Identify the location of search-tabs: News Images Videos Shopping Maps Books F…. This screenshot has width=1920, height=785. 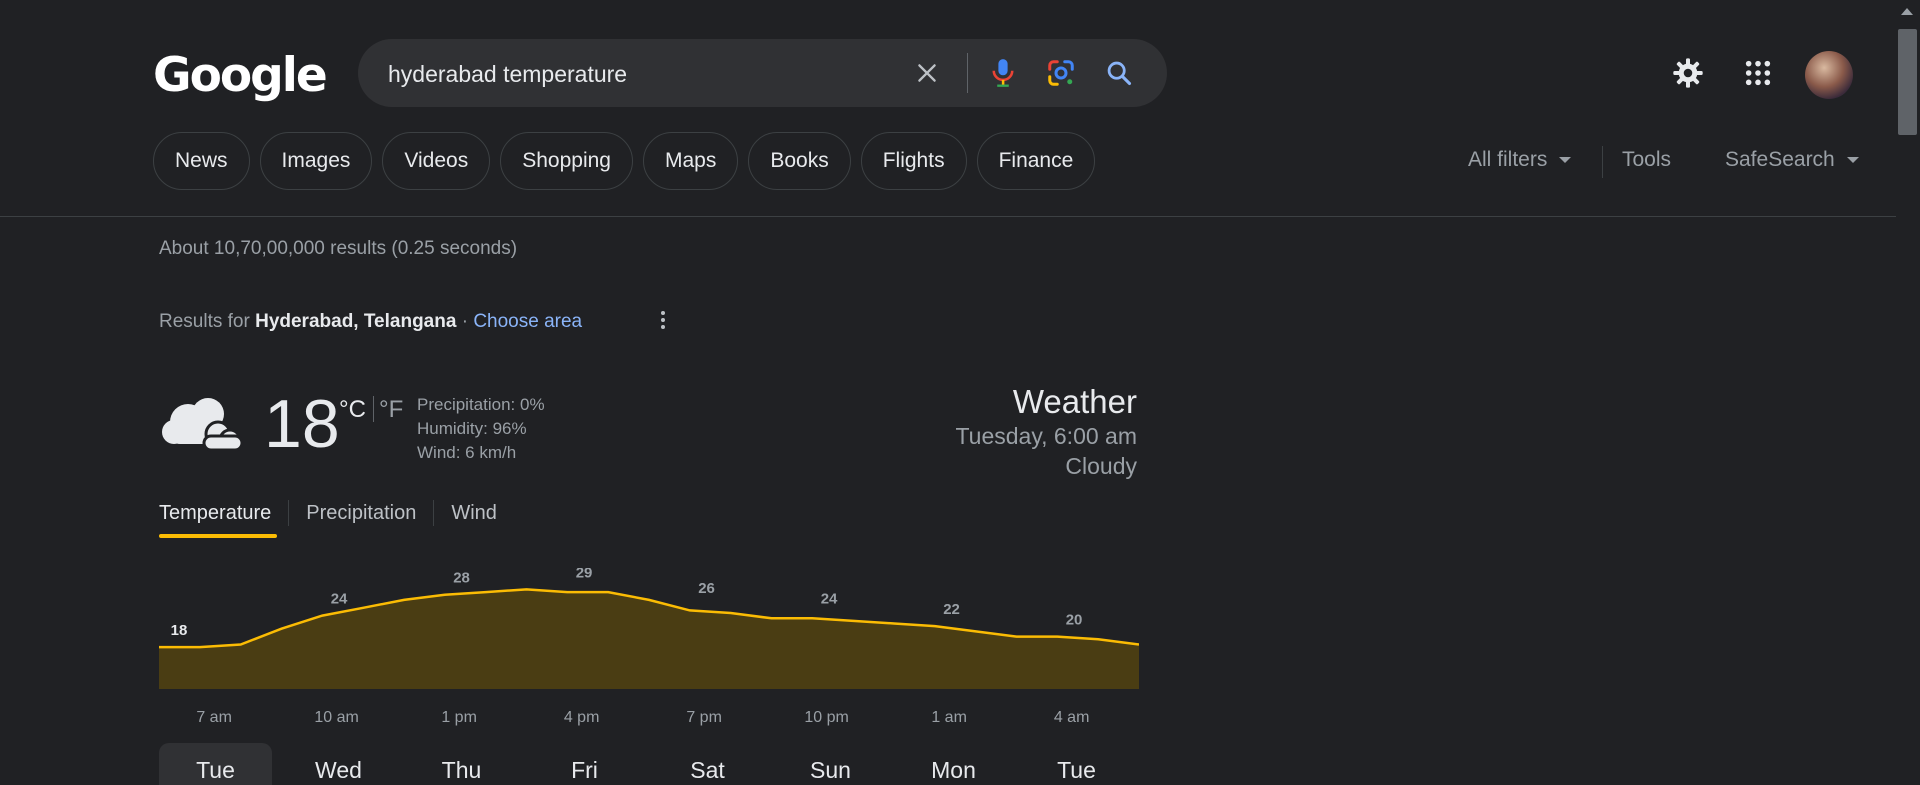
(624, 161).